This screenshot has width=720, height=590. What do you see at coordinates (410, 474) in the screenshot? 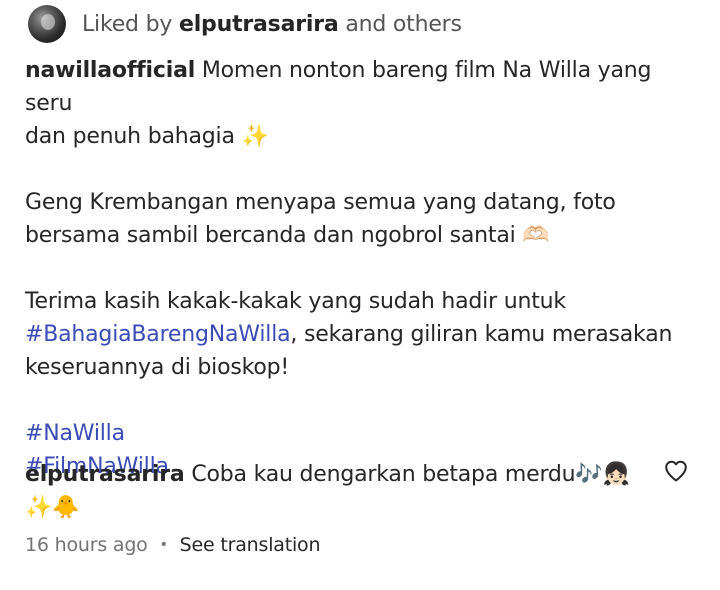
I see `comment-text: Coba kau dengarkan betapa merdu🎶👧🏻` at bounding box center [410, 474].